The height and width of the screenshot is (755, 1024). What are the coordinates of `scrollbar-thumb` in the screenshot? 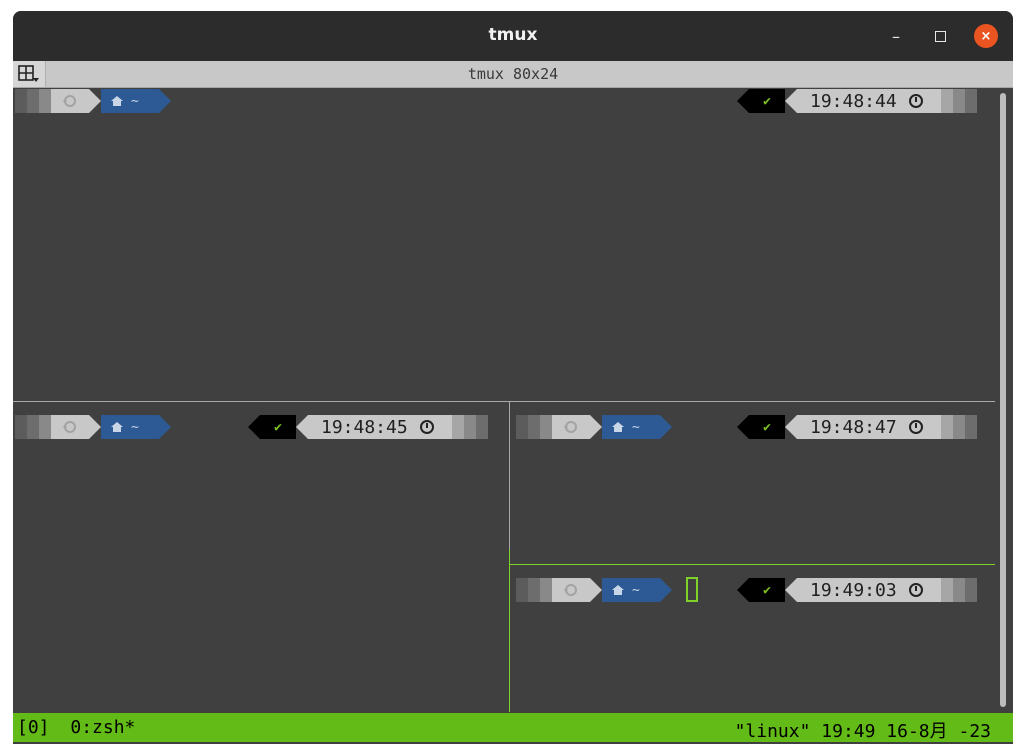 It's located at (1003, 400).